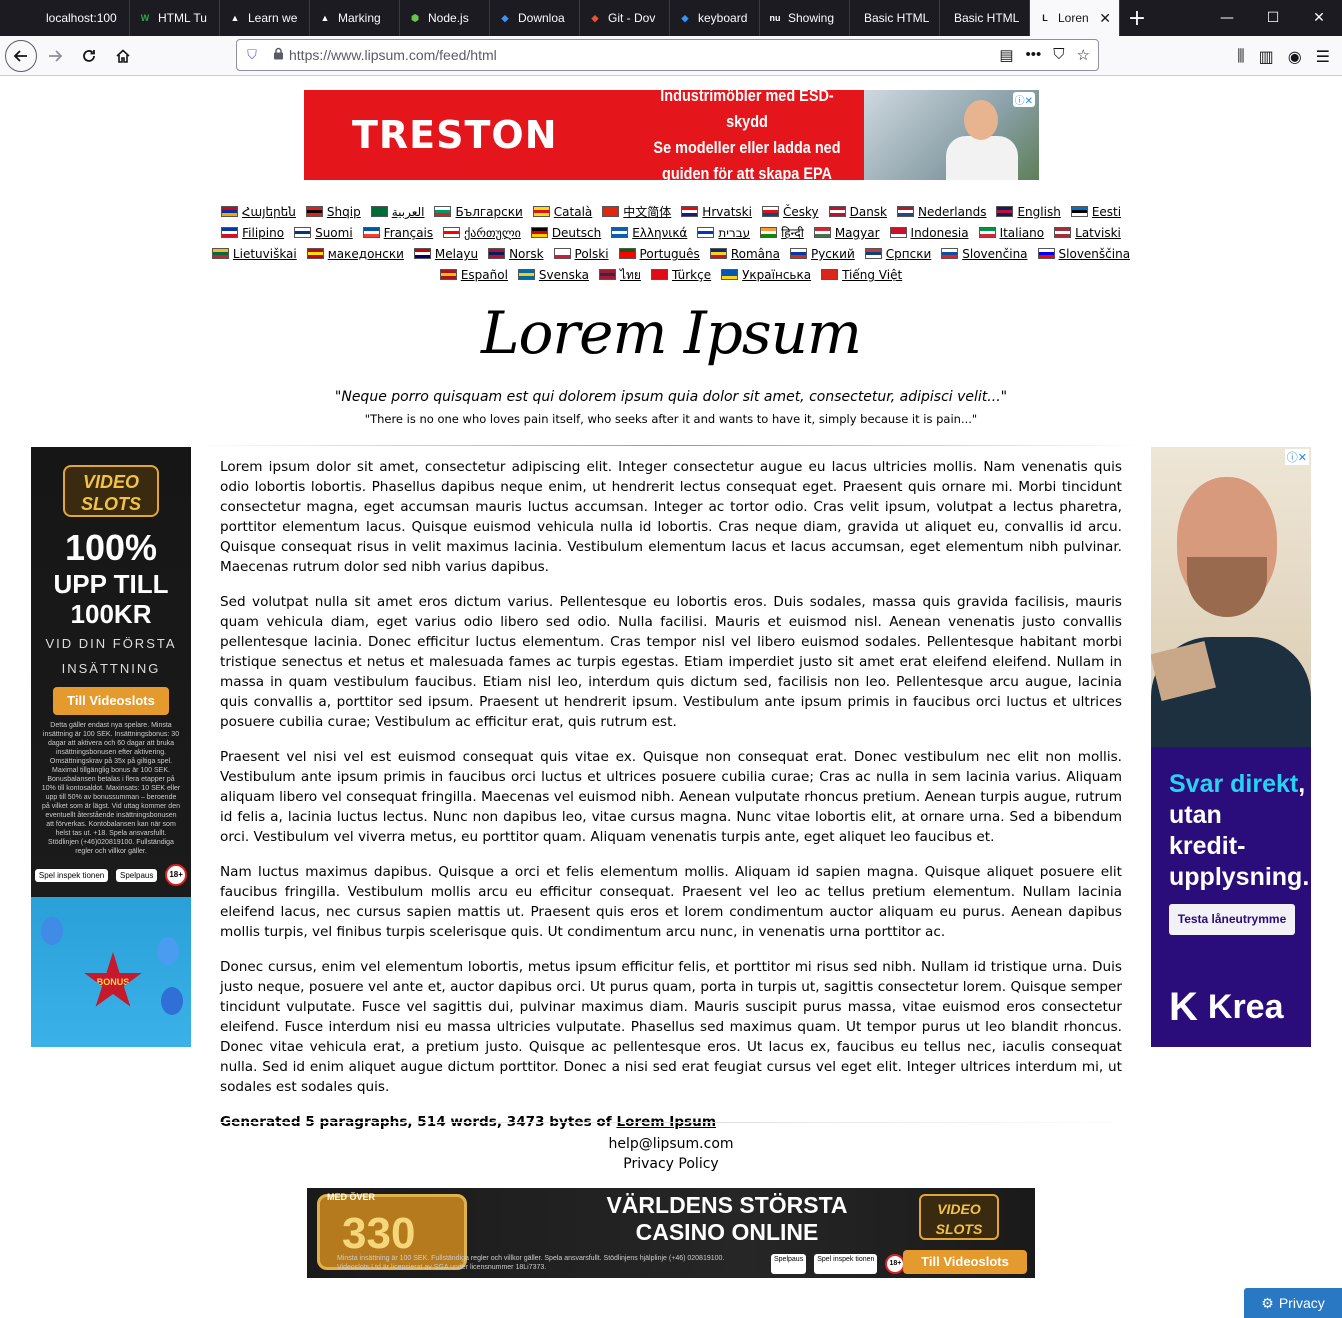 This screenshot has width=1342, height=1318. What do you see at coordinates (408, 233) in the screenshot?
I see `language-name: Français` at bounding box center [408, 233].